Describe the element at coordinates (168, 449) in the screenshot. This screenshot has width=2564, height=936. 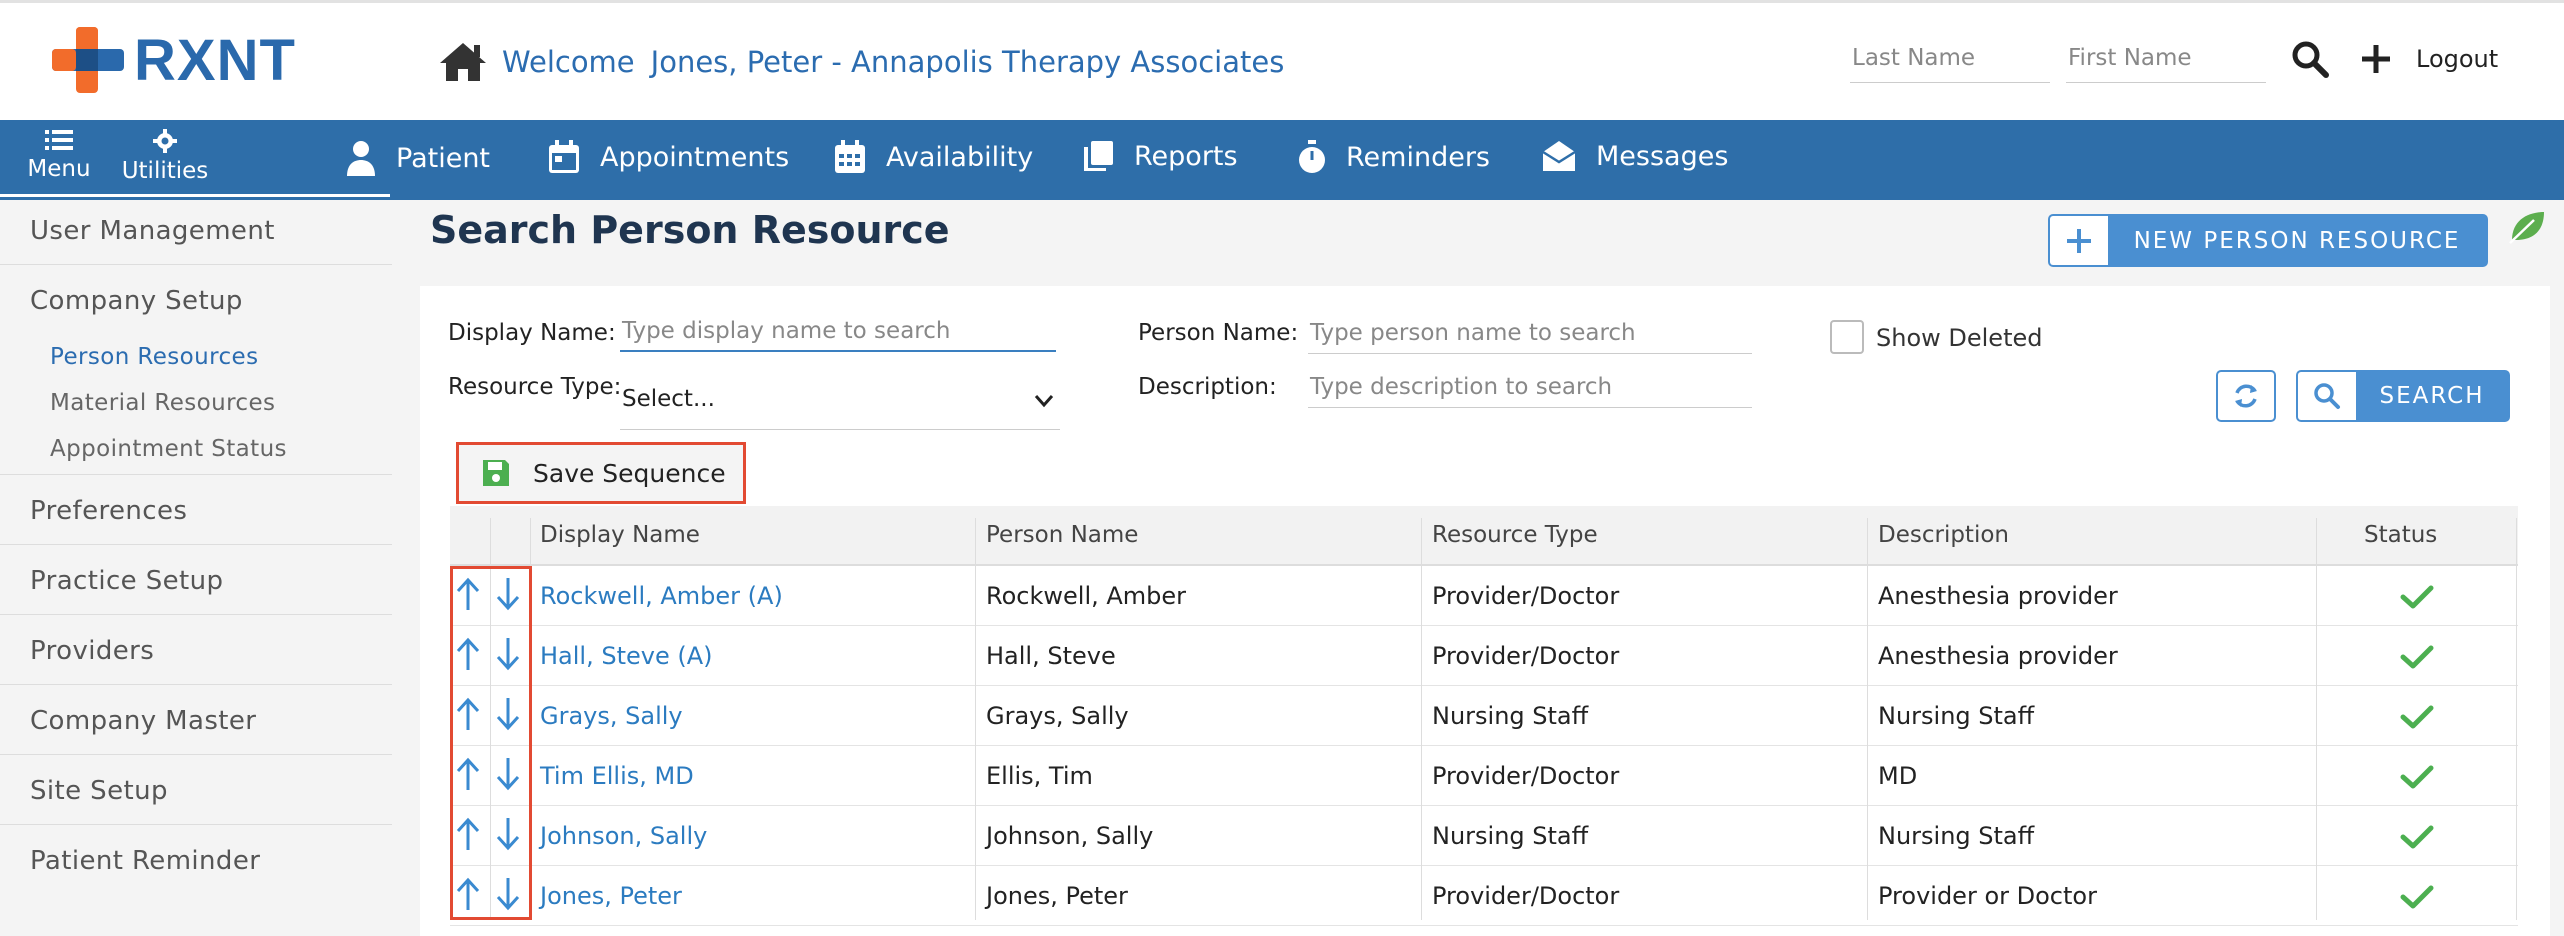
I see `sidebar-subitem-appointment-status: Appointment Status` at that location.